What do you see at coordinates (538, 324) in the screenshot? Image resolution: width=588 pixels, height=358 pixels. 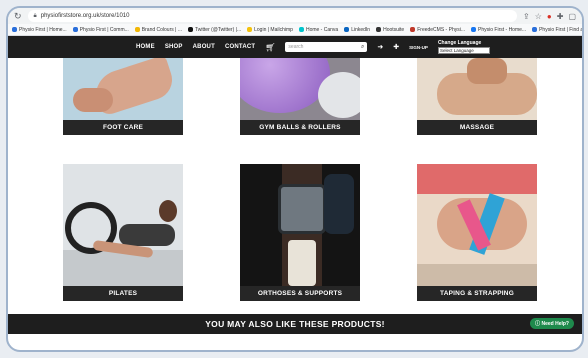 I see `help-icon: ⓘ` at bounding box center [538, 324].